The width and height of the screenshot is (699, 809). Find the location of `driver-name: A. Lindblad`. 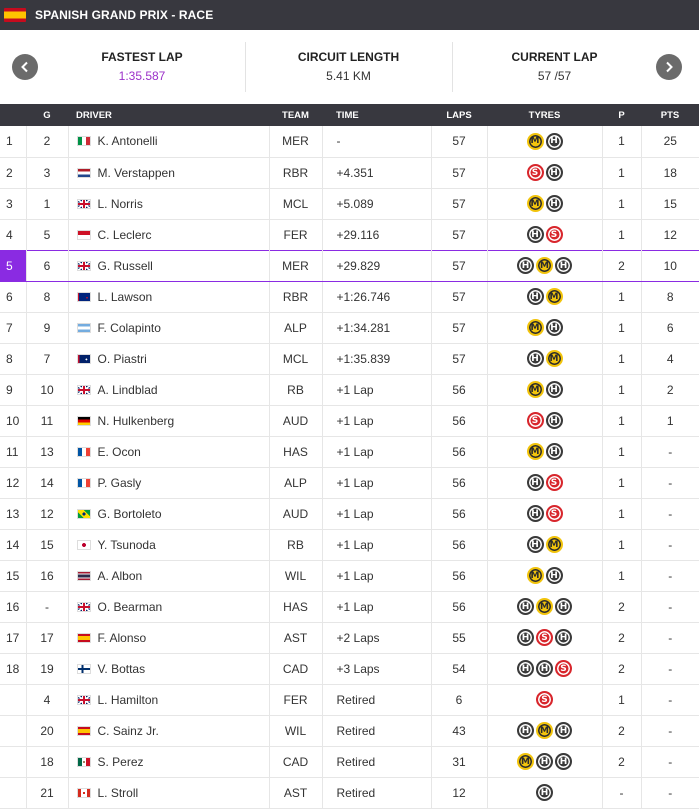

driver-name: A. Lindblad is located at coordinates (128, 390).